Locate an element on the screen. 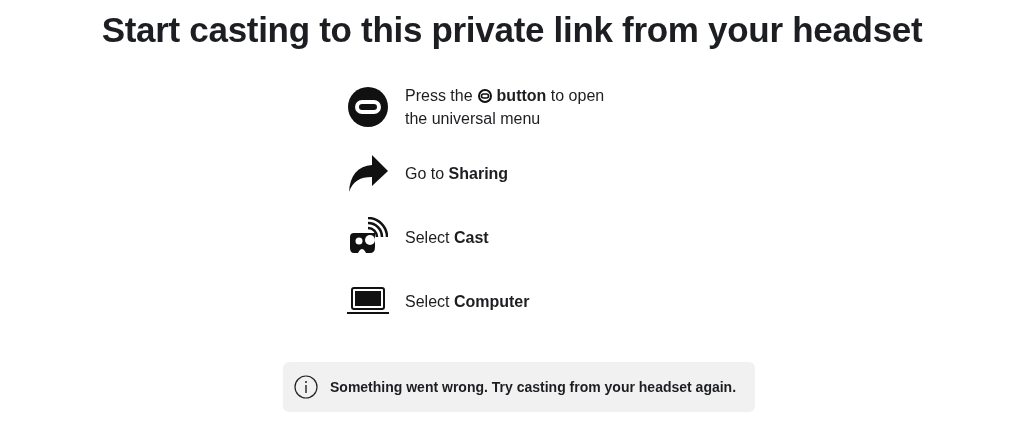  step-text: button to open is located at coordinates (550, 96).